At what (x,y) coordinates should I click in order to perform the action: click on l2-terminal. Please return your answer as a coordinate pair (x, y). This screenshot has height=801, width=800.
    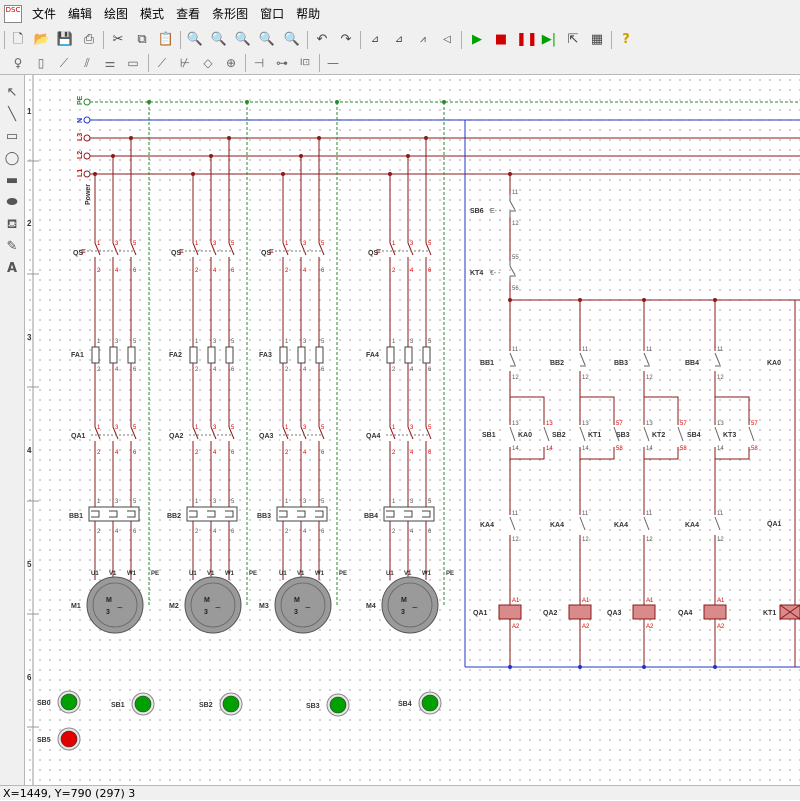
    Looking at the image, I should click on (87, 156).